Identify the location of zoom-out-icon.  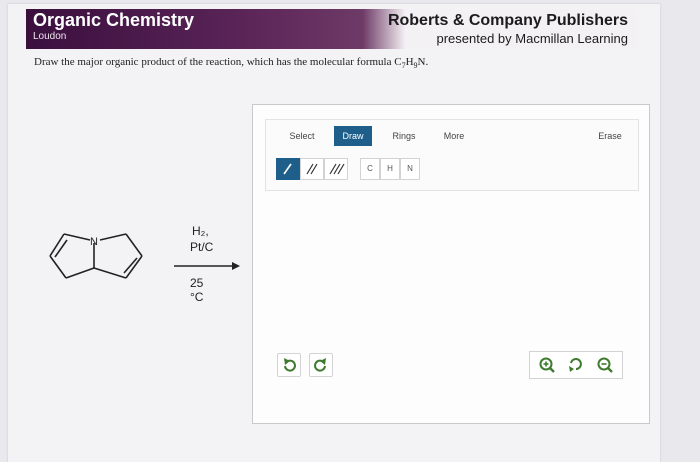
(605, 365).